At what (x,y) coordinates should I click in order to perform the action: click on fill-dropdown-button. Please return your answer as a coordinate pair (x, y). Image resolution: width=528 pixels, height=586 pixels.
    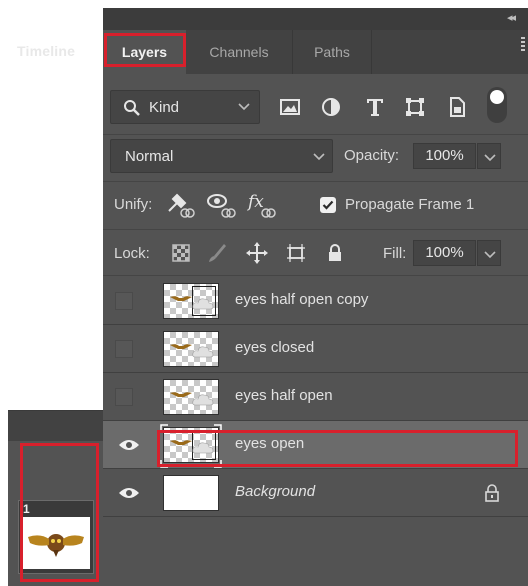
    Looking at the image, I should click on (489, 253).